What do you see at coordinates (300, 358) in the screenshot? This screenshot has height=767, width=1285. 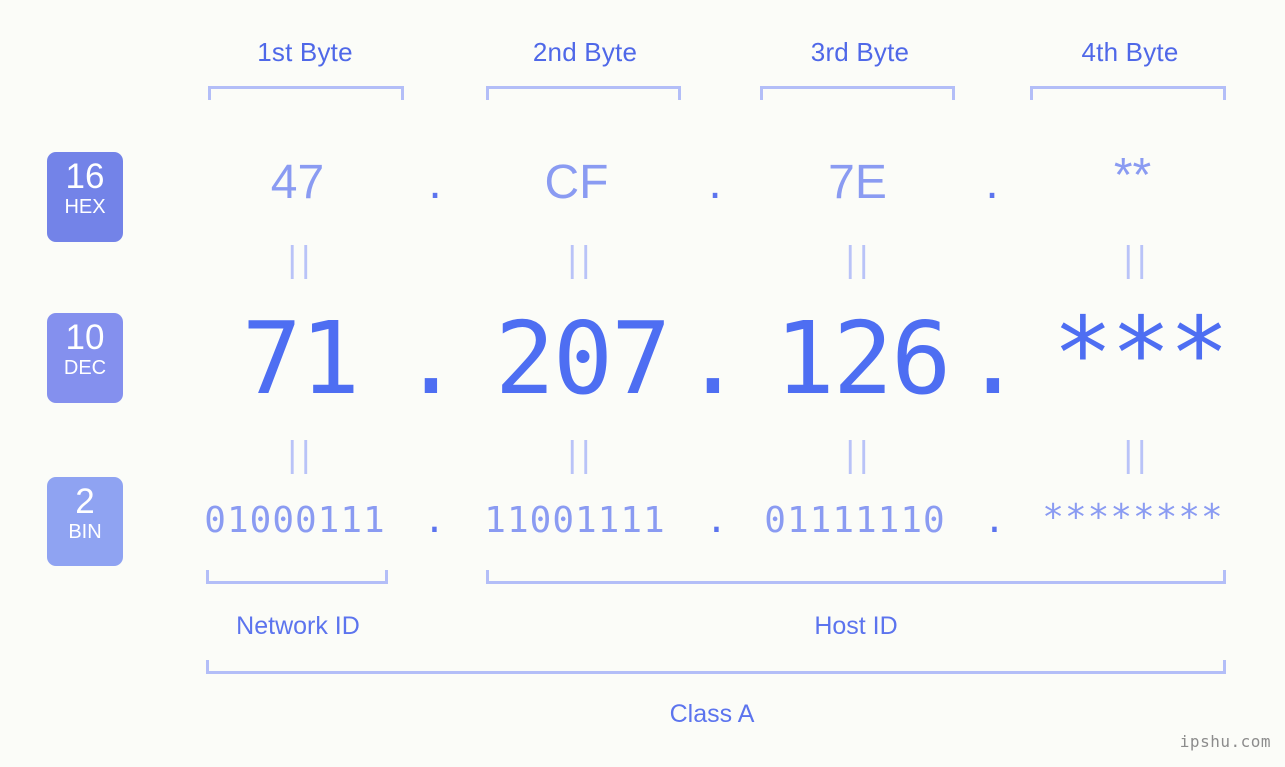 I see `dec-byte-1: 71` at bounding box center [300, 358].